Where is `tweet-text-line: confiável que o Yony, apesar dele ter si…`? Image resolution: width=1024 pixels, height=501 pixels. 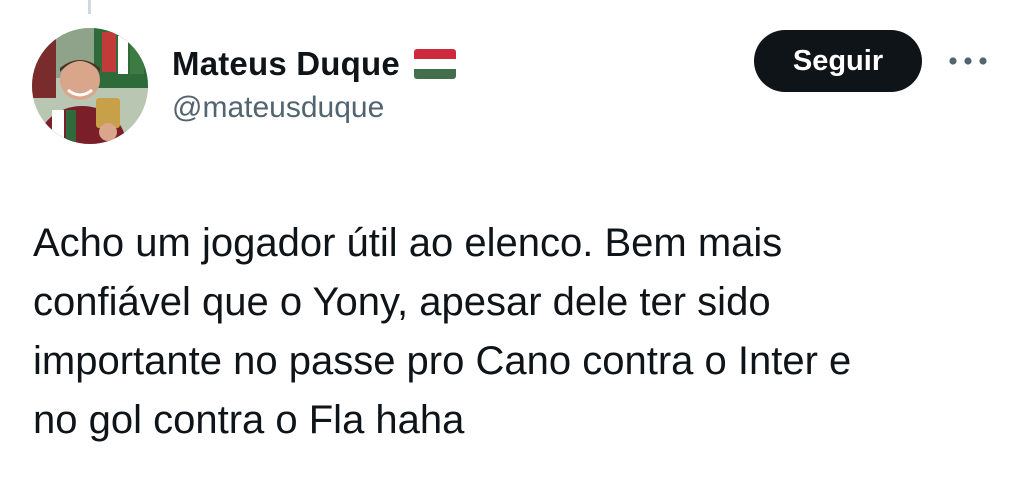 tweet-text-line: confiável que o Yony, apesar dele ter si… is located at coordinates (402, 302).